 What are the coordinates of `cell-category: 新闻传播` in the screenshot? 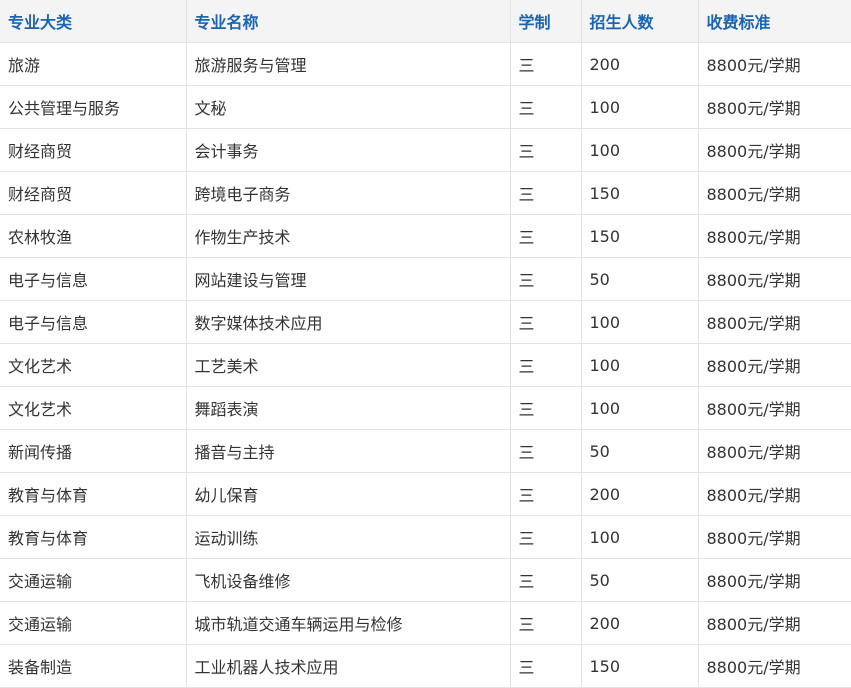 It's located at (93, 451).